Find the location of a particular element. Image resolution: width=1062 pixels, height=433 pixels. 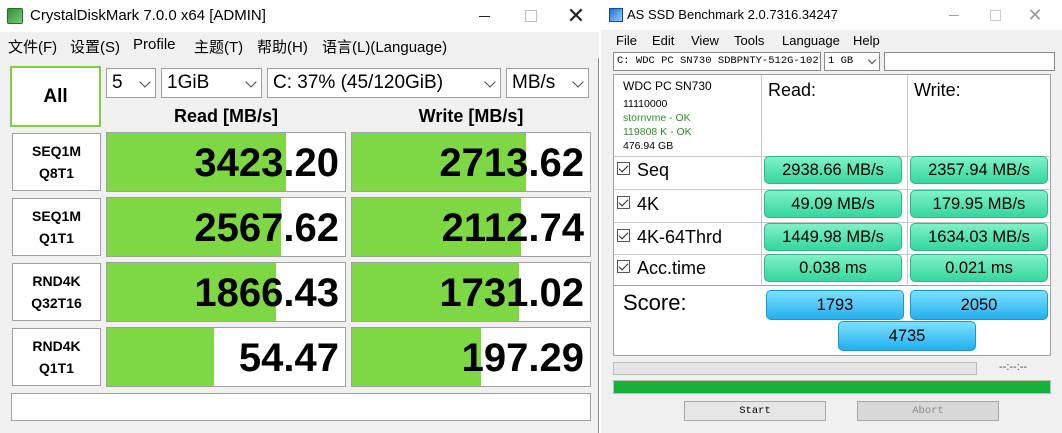

write-value: 197.29 is located at coordinates (522, 358).